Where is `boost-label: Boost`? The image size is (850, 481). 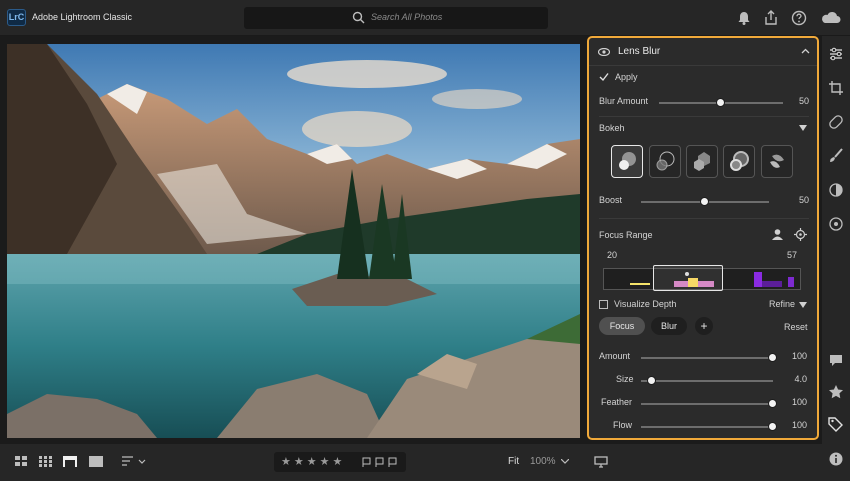 boost-label: Boost is located at coordinates (611, 200).